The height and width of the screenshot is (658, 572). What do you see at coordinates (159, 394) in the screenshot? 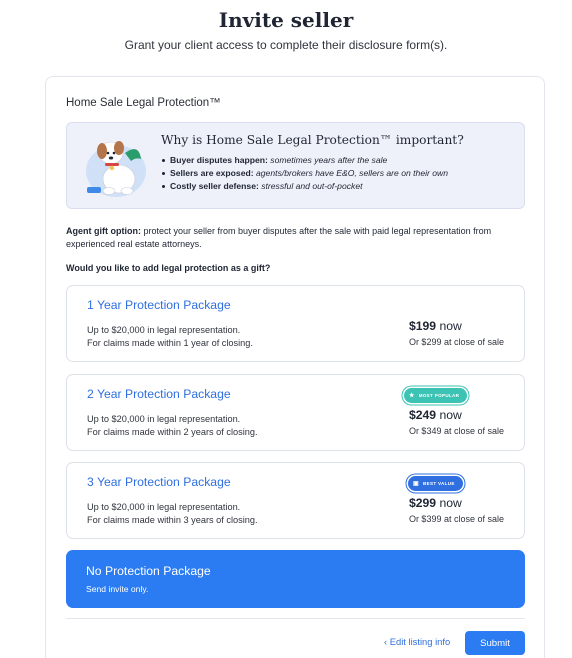
I see `package-name: 2 Year Protection Package` at bounding box center [159, 394].